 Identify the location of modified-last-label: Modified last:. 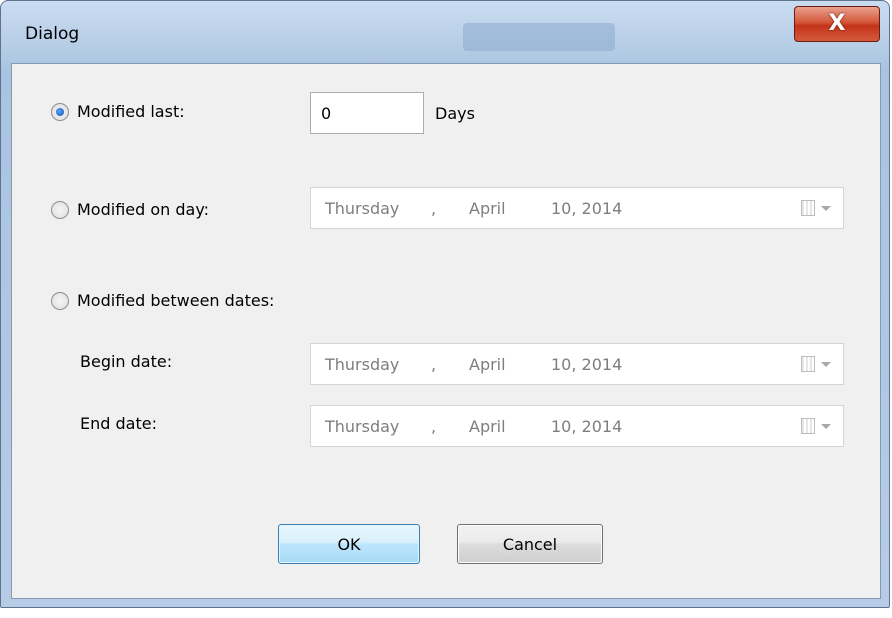
(131, 111).